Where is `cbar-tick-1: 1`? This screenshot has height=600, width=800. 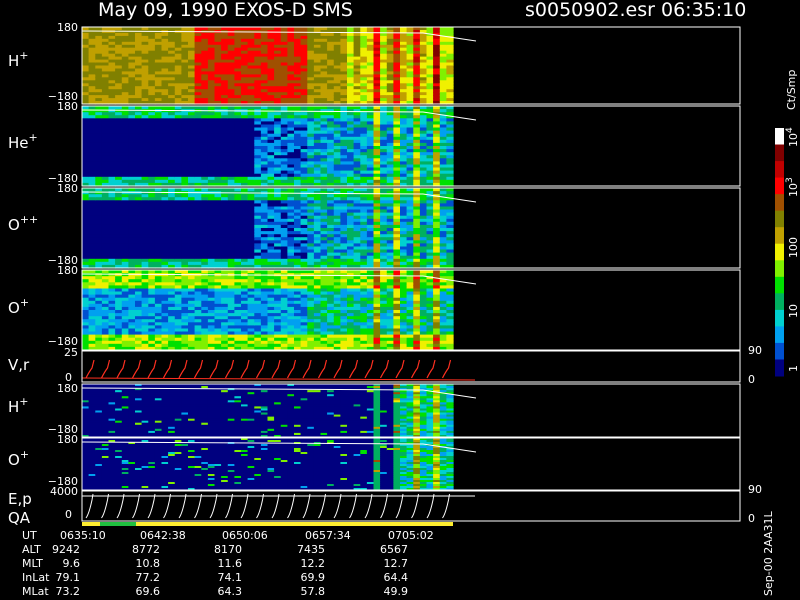 cbar-tick-1: 1 is located at coordinates (793, 368).